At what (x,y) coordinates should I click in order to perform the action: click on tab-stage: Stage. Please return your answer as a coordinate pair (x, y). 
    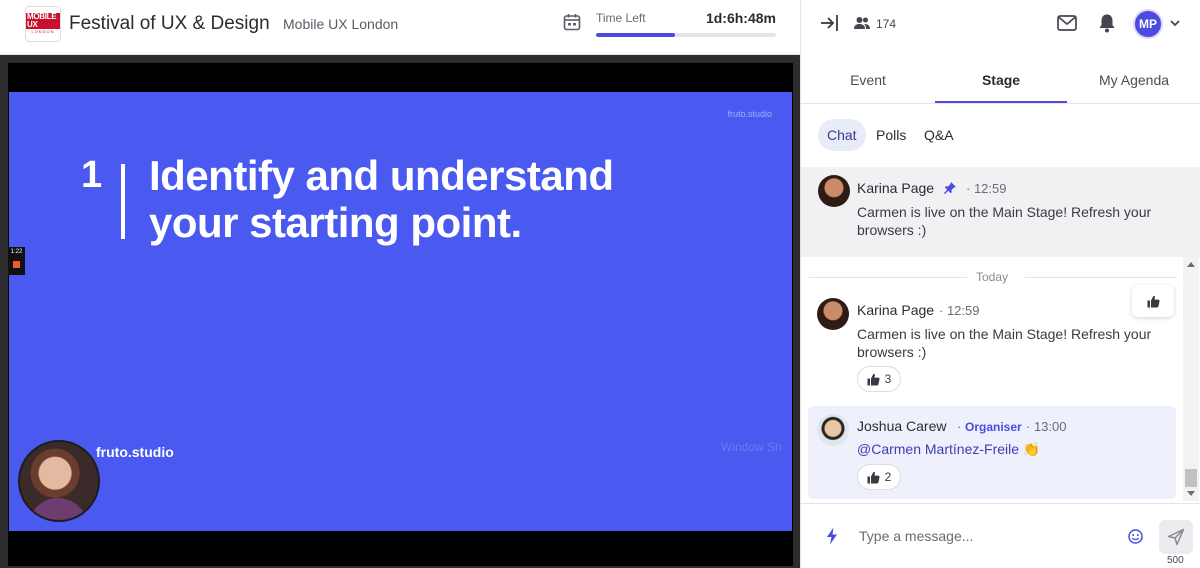
    Looking at the image, I should click on (1001, 80).